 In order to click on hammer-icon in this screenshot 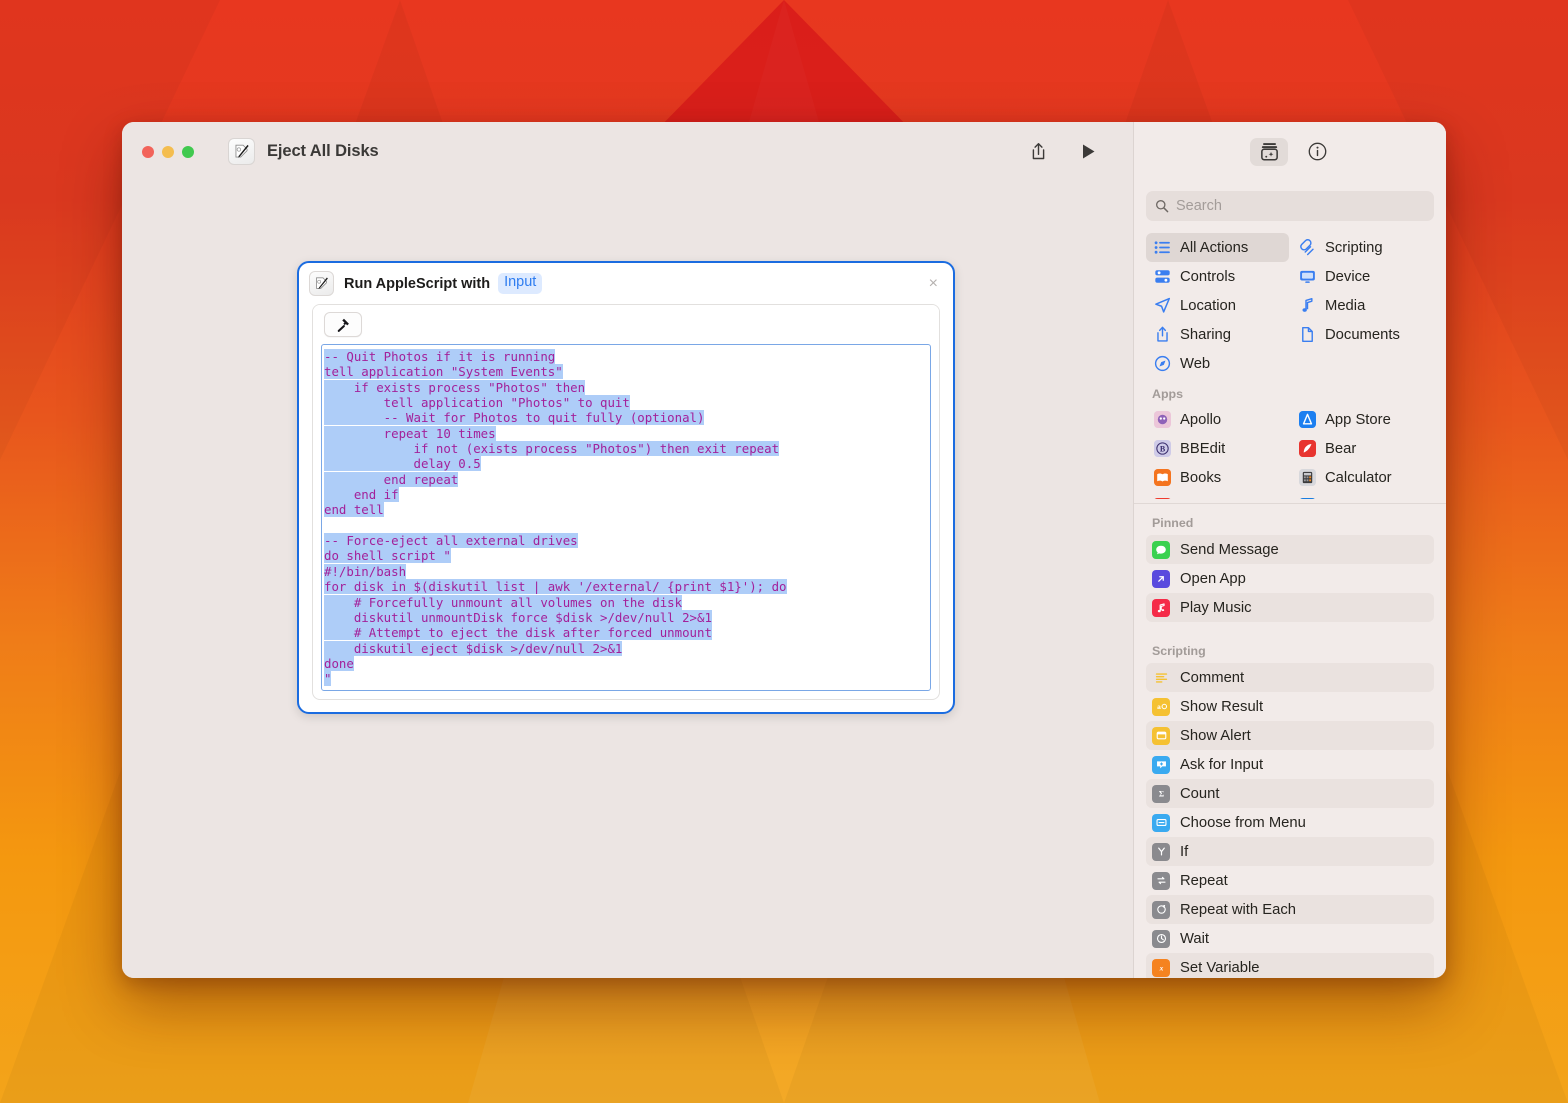, I will do `click(343, 324)`.